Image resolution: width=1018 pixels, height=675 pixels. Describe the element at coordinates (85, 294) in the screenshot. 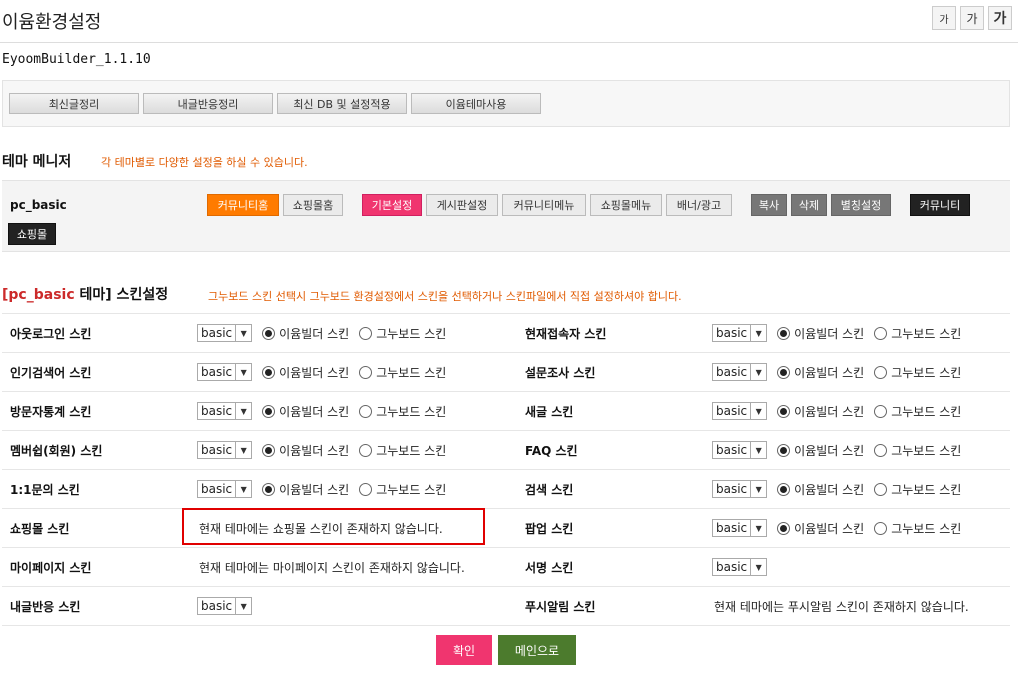

I see `skin-settings-title: [pc_basic 테마] 스킨설정` at that location.